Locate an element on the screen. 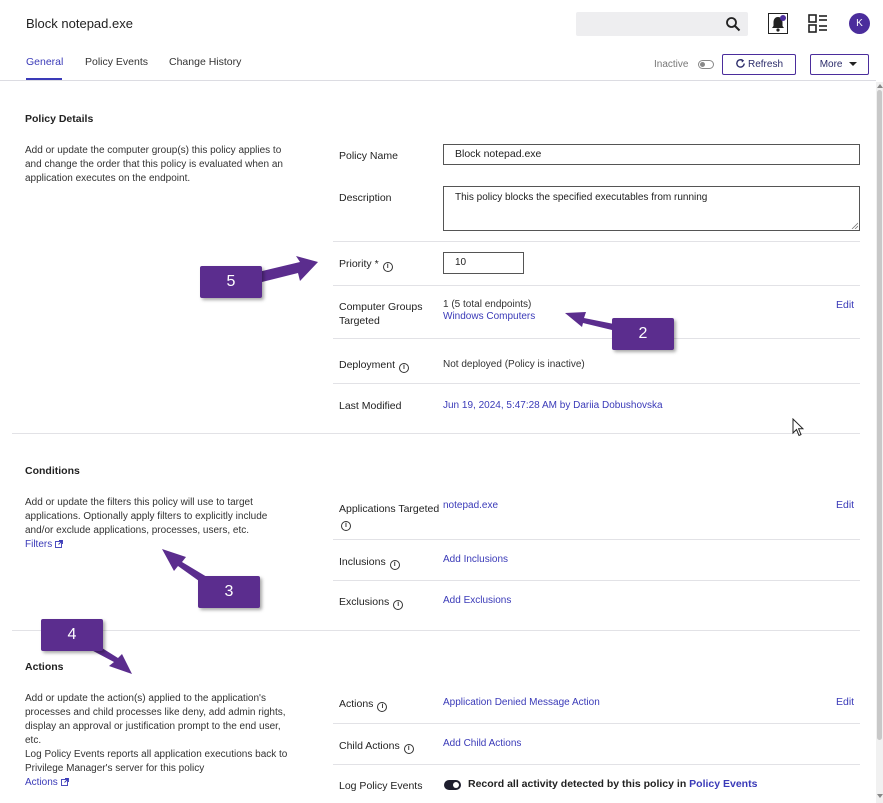  callout-badge-5: 5 is located at coordinates (231, 282).